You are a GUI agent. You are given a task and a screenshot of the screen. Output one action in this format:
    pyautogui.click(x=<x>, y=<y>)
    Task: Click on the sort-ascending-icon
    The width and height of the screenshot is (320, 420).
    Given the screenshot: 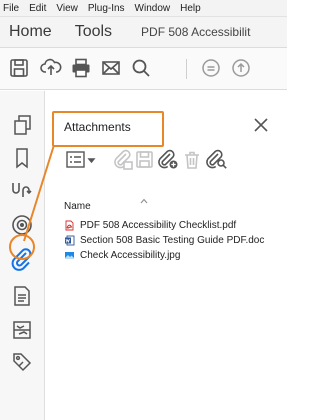 What is the action you would take?
    pyautogui.click(x=144, y=200)
    